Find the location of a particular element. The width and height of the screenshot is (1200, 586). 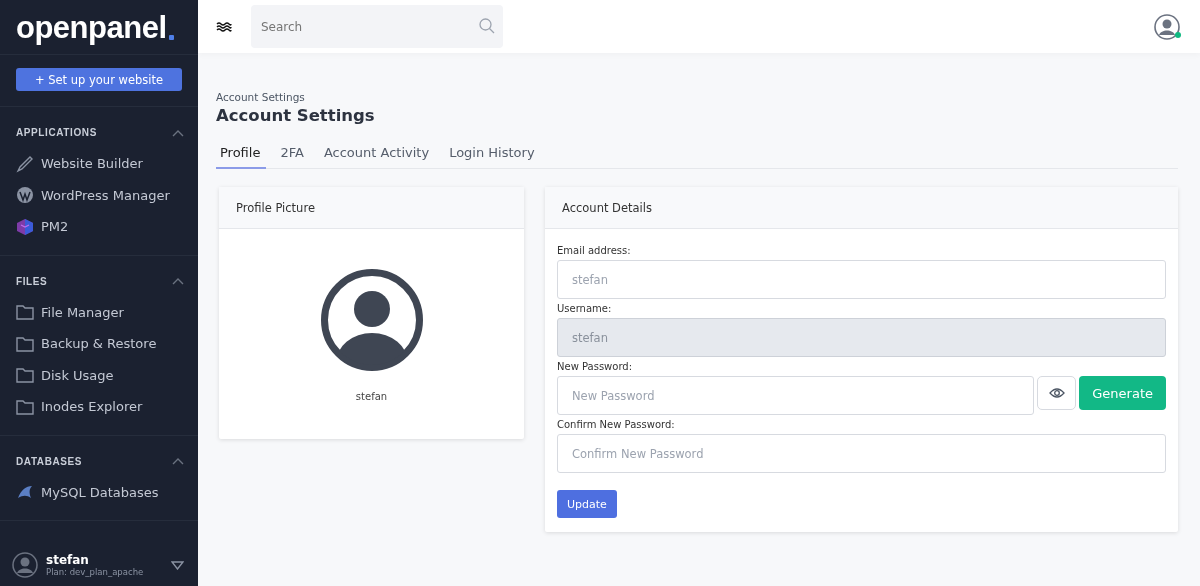

card-title: Account Details is located at coordinates (607, 207).